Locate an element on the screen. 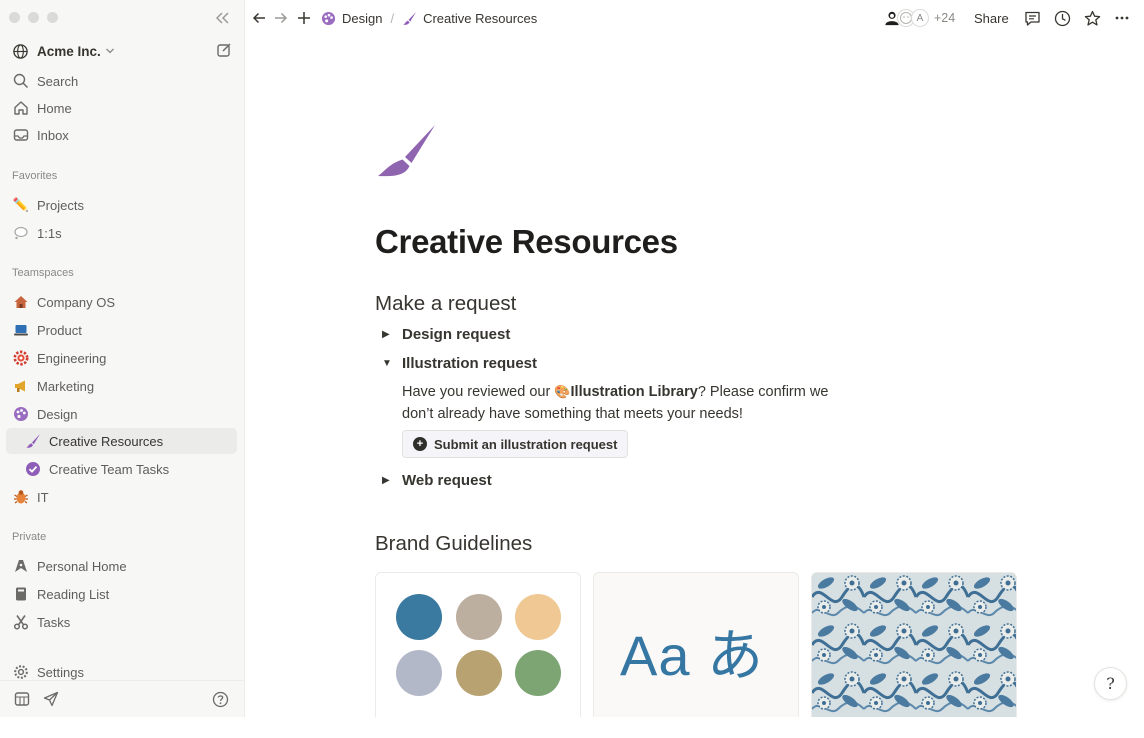 The height and width of the screenshot is (738, 1144). maximize-window-button is located at coordinates (52, 17).